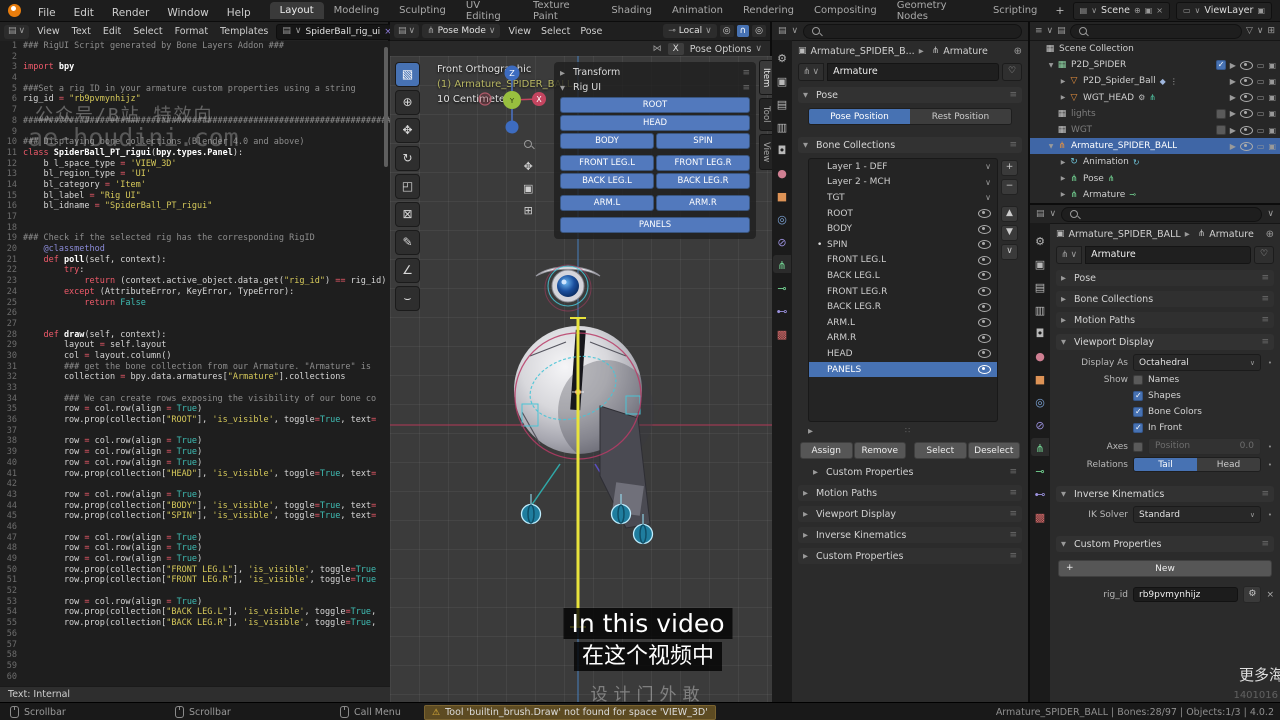 This screenshot has width=1280, height=720. Describe the element at coordinates (1186, 594) in the screenshot. I see `rig-id-field: rb9pvmynhijz` at that location.